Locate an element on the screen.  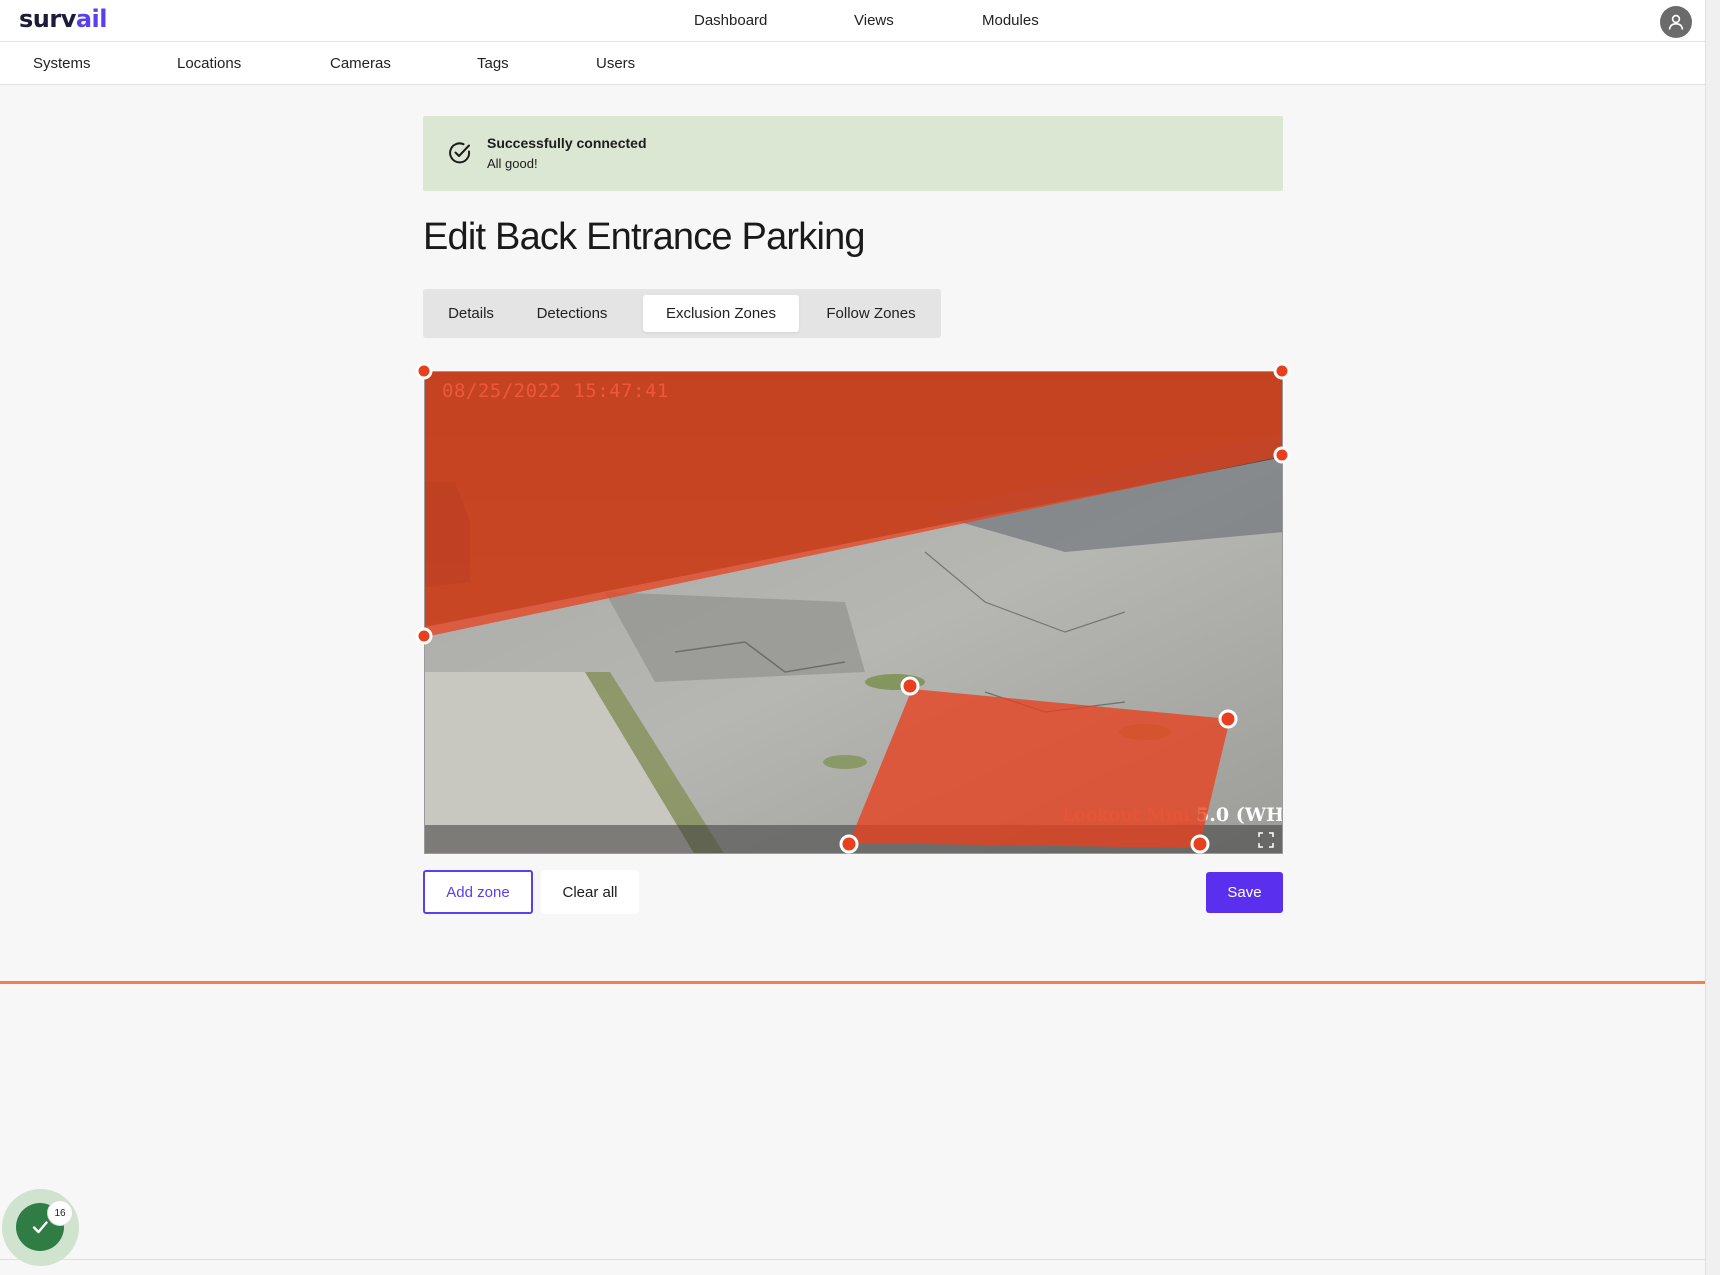
zone-1-handle-left is located at coordinates (424, 636).